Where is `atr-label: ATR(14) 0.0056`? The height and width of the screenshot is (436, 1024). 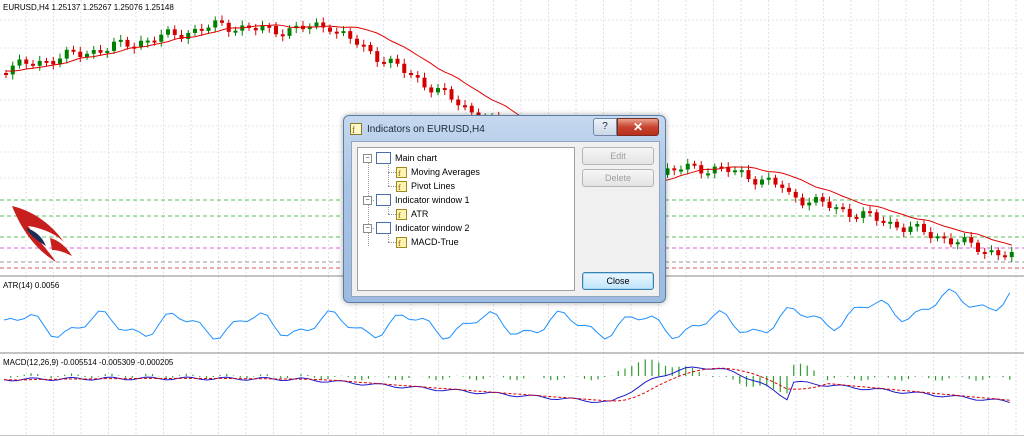 atr-label: ATR(14) 0.0056 is located at coordinates (31, 285).